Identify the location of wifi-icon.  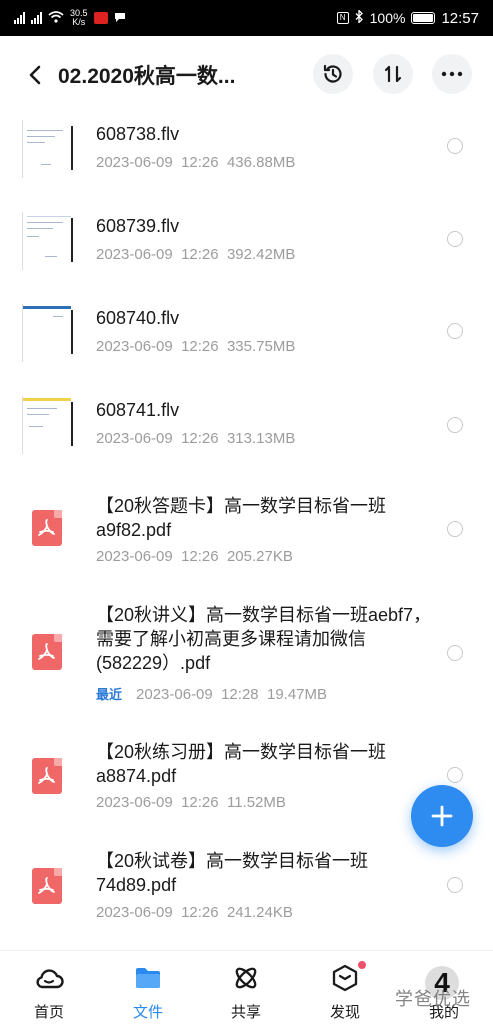
(56, 18).